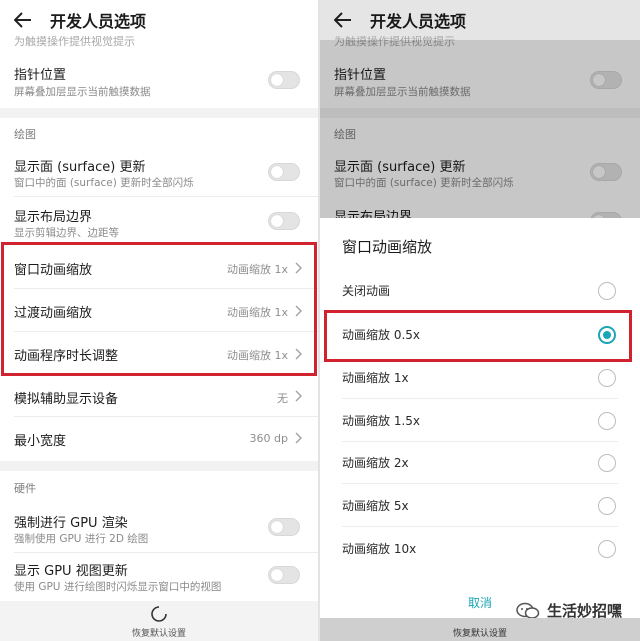 The width and height of the screenshot is (640, 641). What do you see at coordinates (284, 80) in the screenshot?
I see `pointer-location-toggle` at bounding box center [284, 80].